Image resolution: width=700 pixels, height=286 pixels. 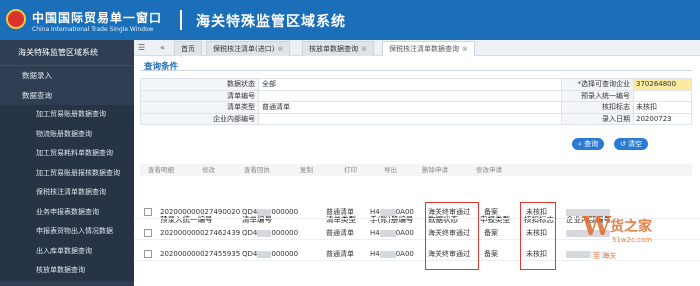 I want to click on verify-flag-label: 核扣标志, so click(x=598, y=107).